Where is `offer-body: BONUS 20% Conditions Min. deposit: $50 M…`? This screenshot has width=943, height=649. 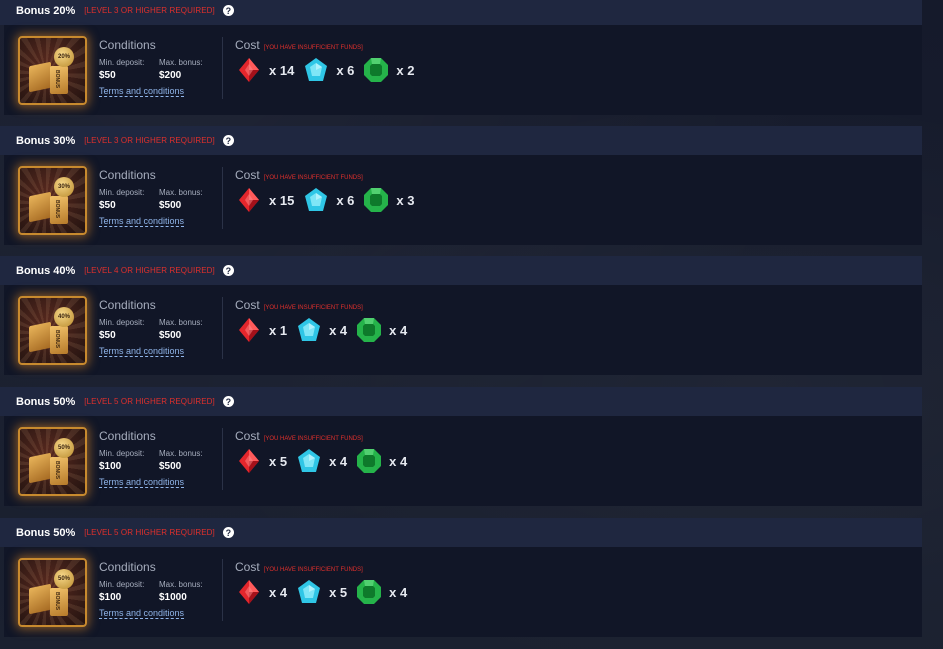
offer-body: BONUS 20% Conditions Min. deposit: $50 M… is located at coordinates (463, 70).